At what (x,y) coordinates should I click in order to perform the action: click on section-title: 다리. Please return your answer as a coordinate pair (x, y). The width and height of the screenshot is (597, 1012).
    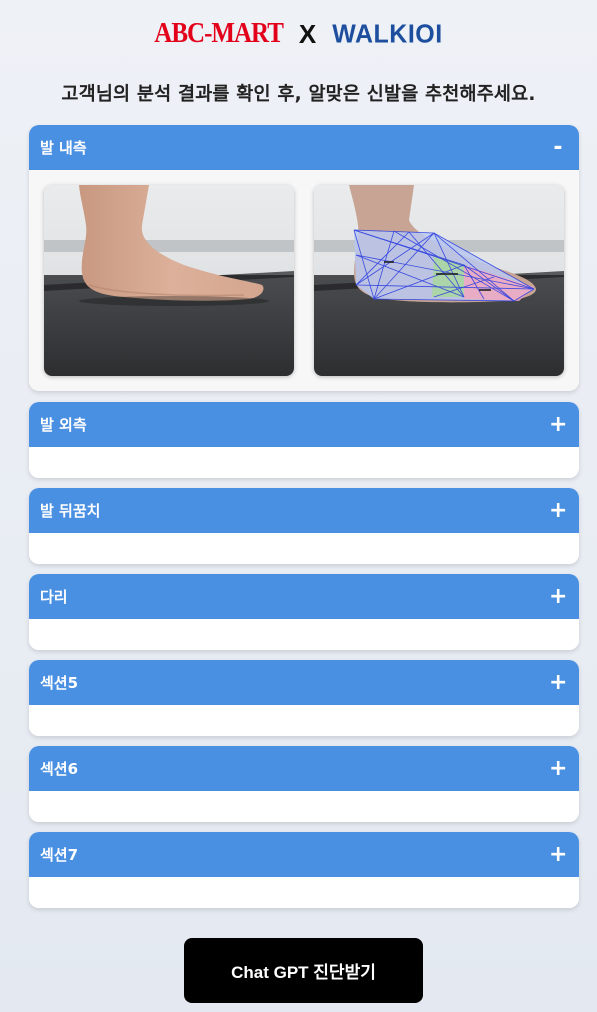
    Looking at the image, I should click on (54, 597).